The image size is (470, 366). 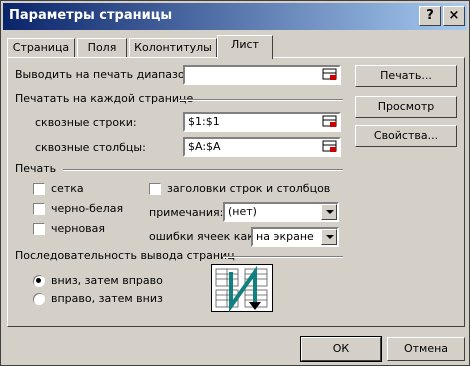 What do you see at coordinates (242, 288) in the screenshot?
I see `page-order-preview-icon` at bounding box center [242, 288].